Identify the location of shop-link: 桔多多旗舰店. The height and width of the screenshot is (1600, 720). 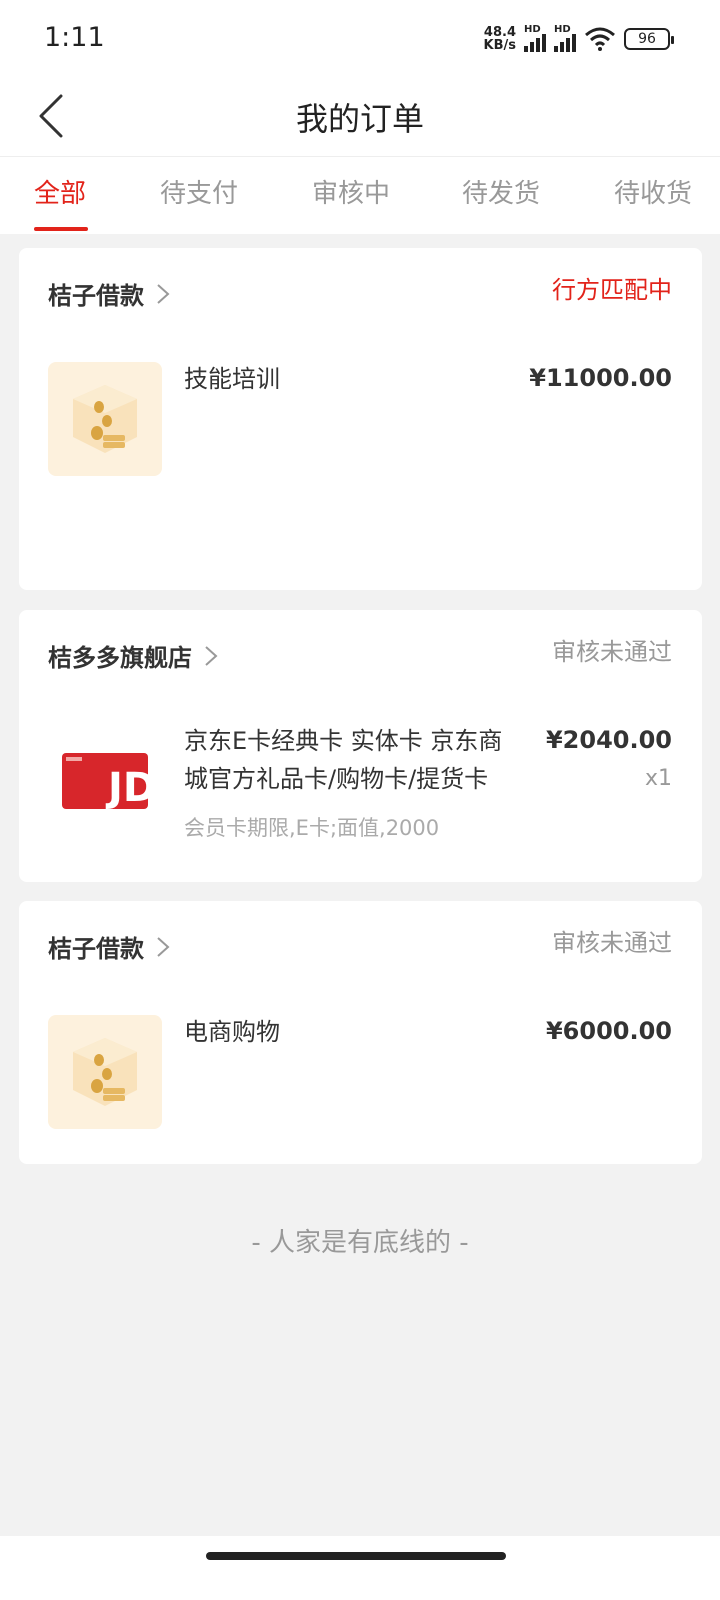
(133, 655).